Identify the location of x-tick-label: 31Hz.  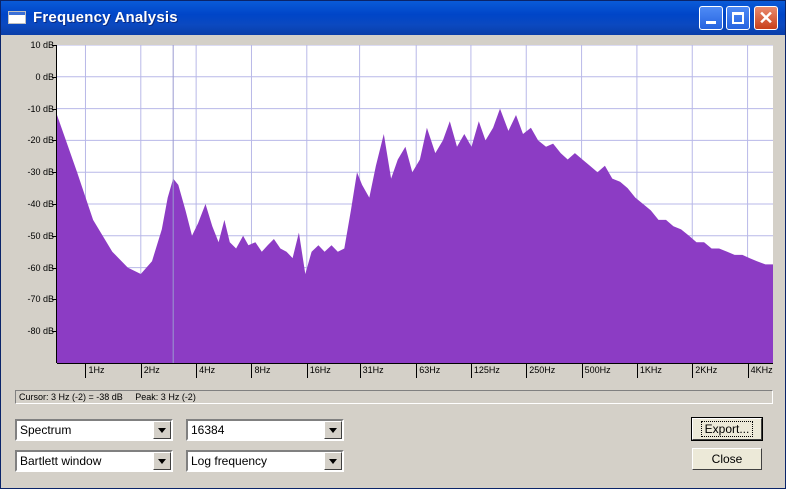
(373, 370).